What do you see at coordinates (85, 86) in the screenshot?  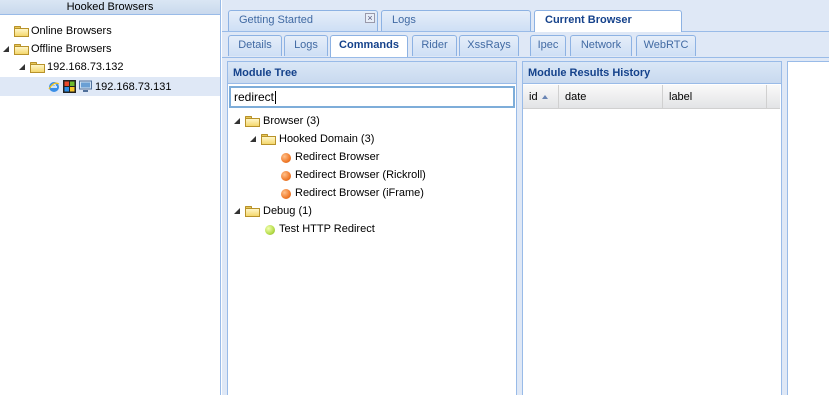 I see `desktop-hardware-icon` at bounding box center [85, 86].